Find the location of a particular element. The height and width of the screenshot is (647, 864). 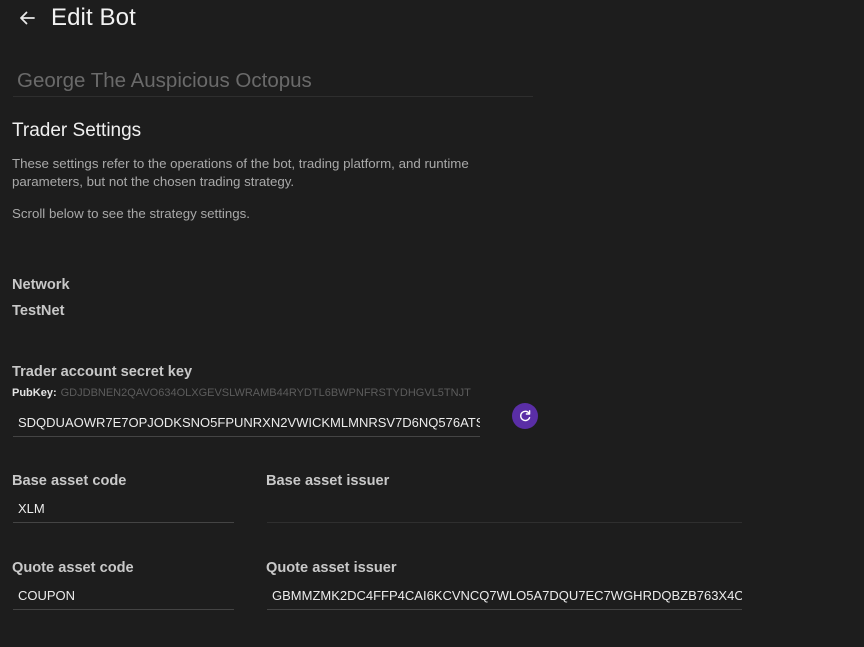

pubkey-label: PubKey: is located at coordinates (34, 393).